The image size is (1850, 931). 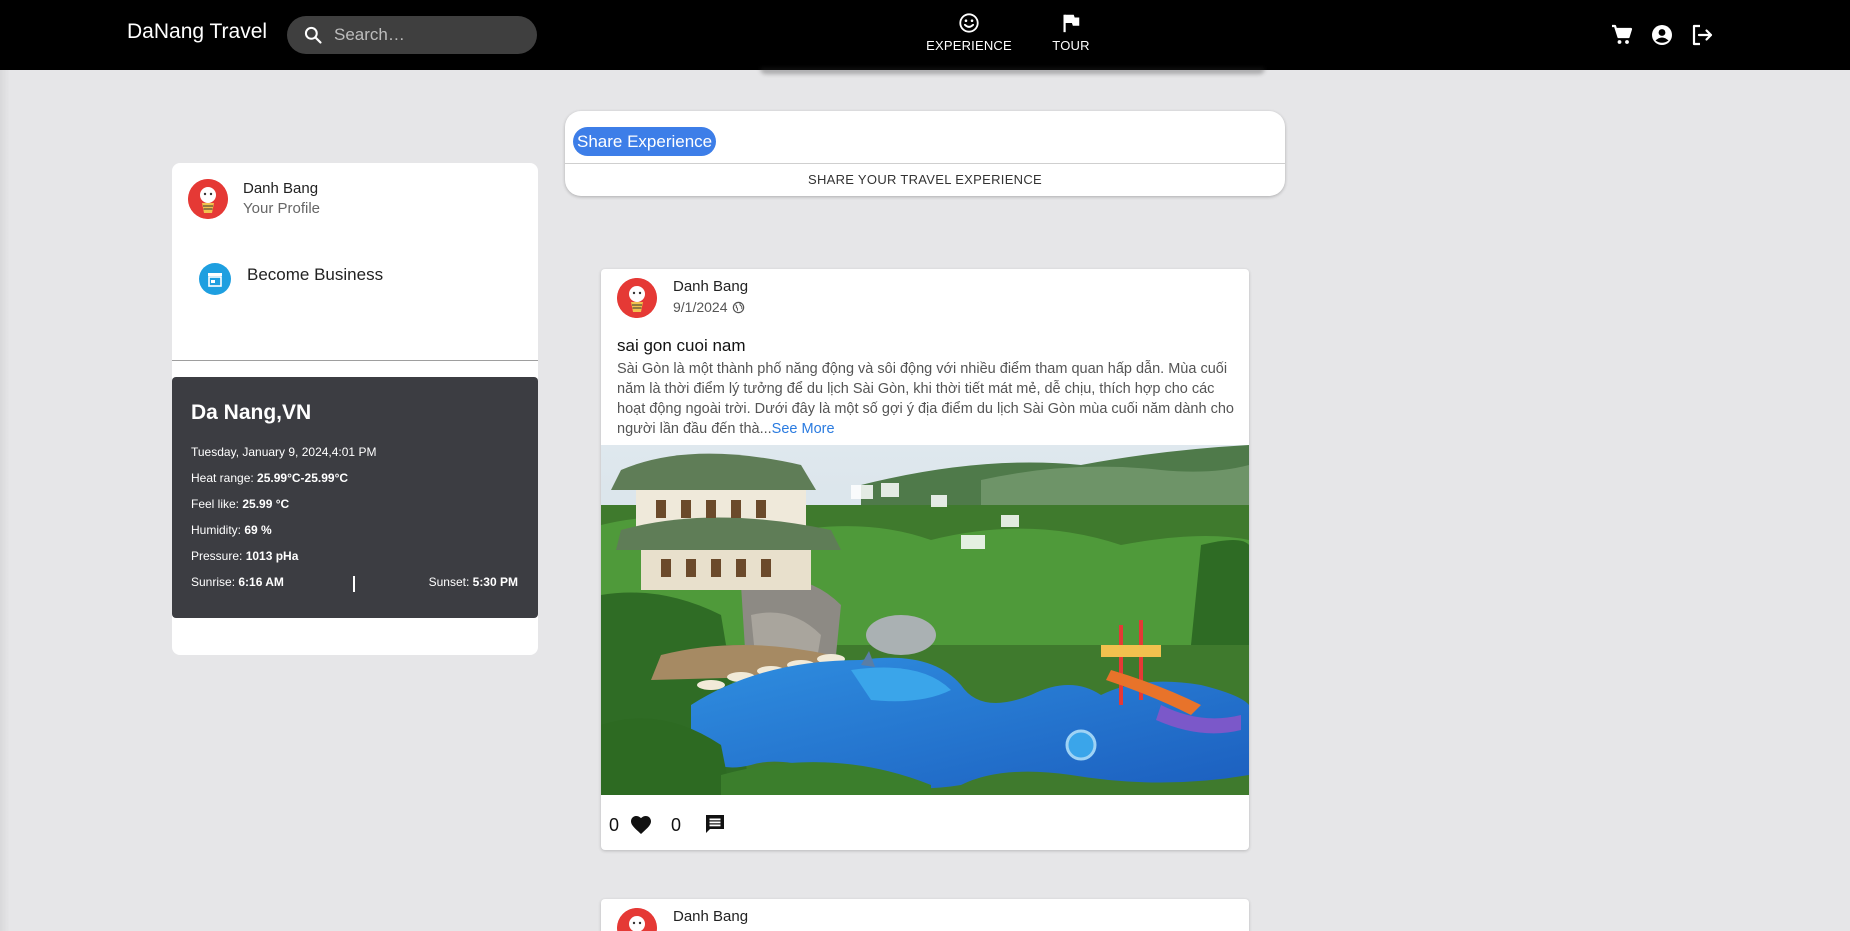 What do you see at coordinates (709, 307) in the screenshot?
I see `post-date: 9/1/2024` at bounding box center [709, 307].